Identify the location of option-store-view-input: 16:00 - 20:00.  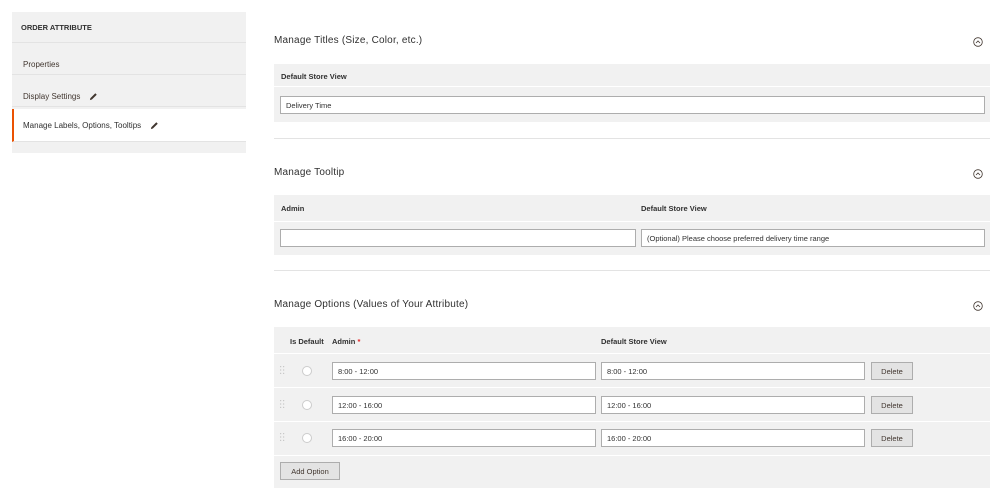
(733, 438).